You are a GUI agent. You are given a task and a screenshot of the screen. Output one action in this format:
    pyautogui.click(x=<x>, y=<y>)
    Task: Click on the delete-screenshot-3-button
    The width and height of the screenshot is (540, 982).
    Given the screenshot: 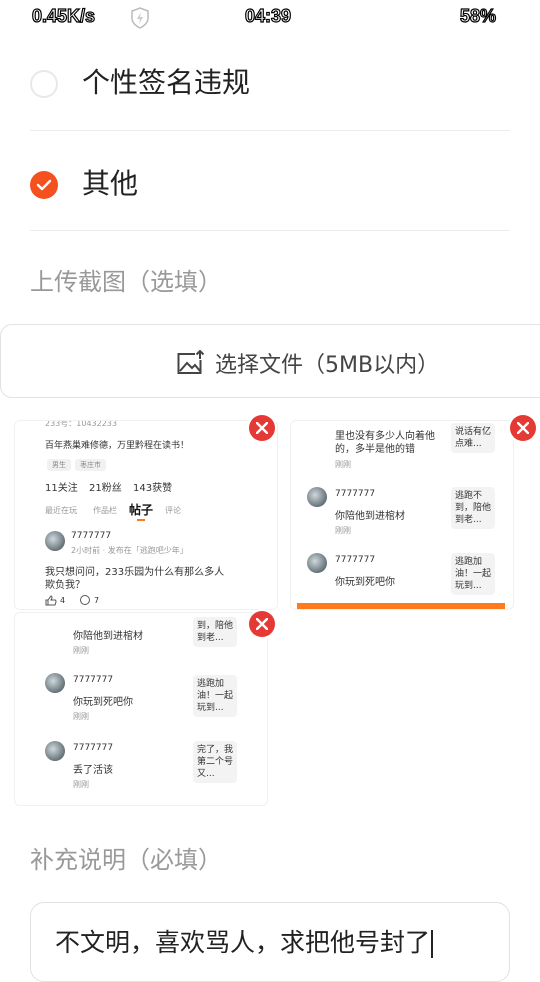 What is the action you would take?
    pyautogui.click(x=262, y=624)
    